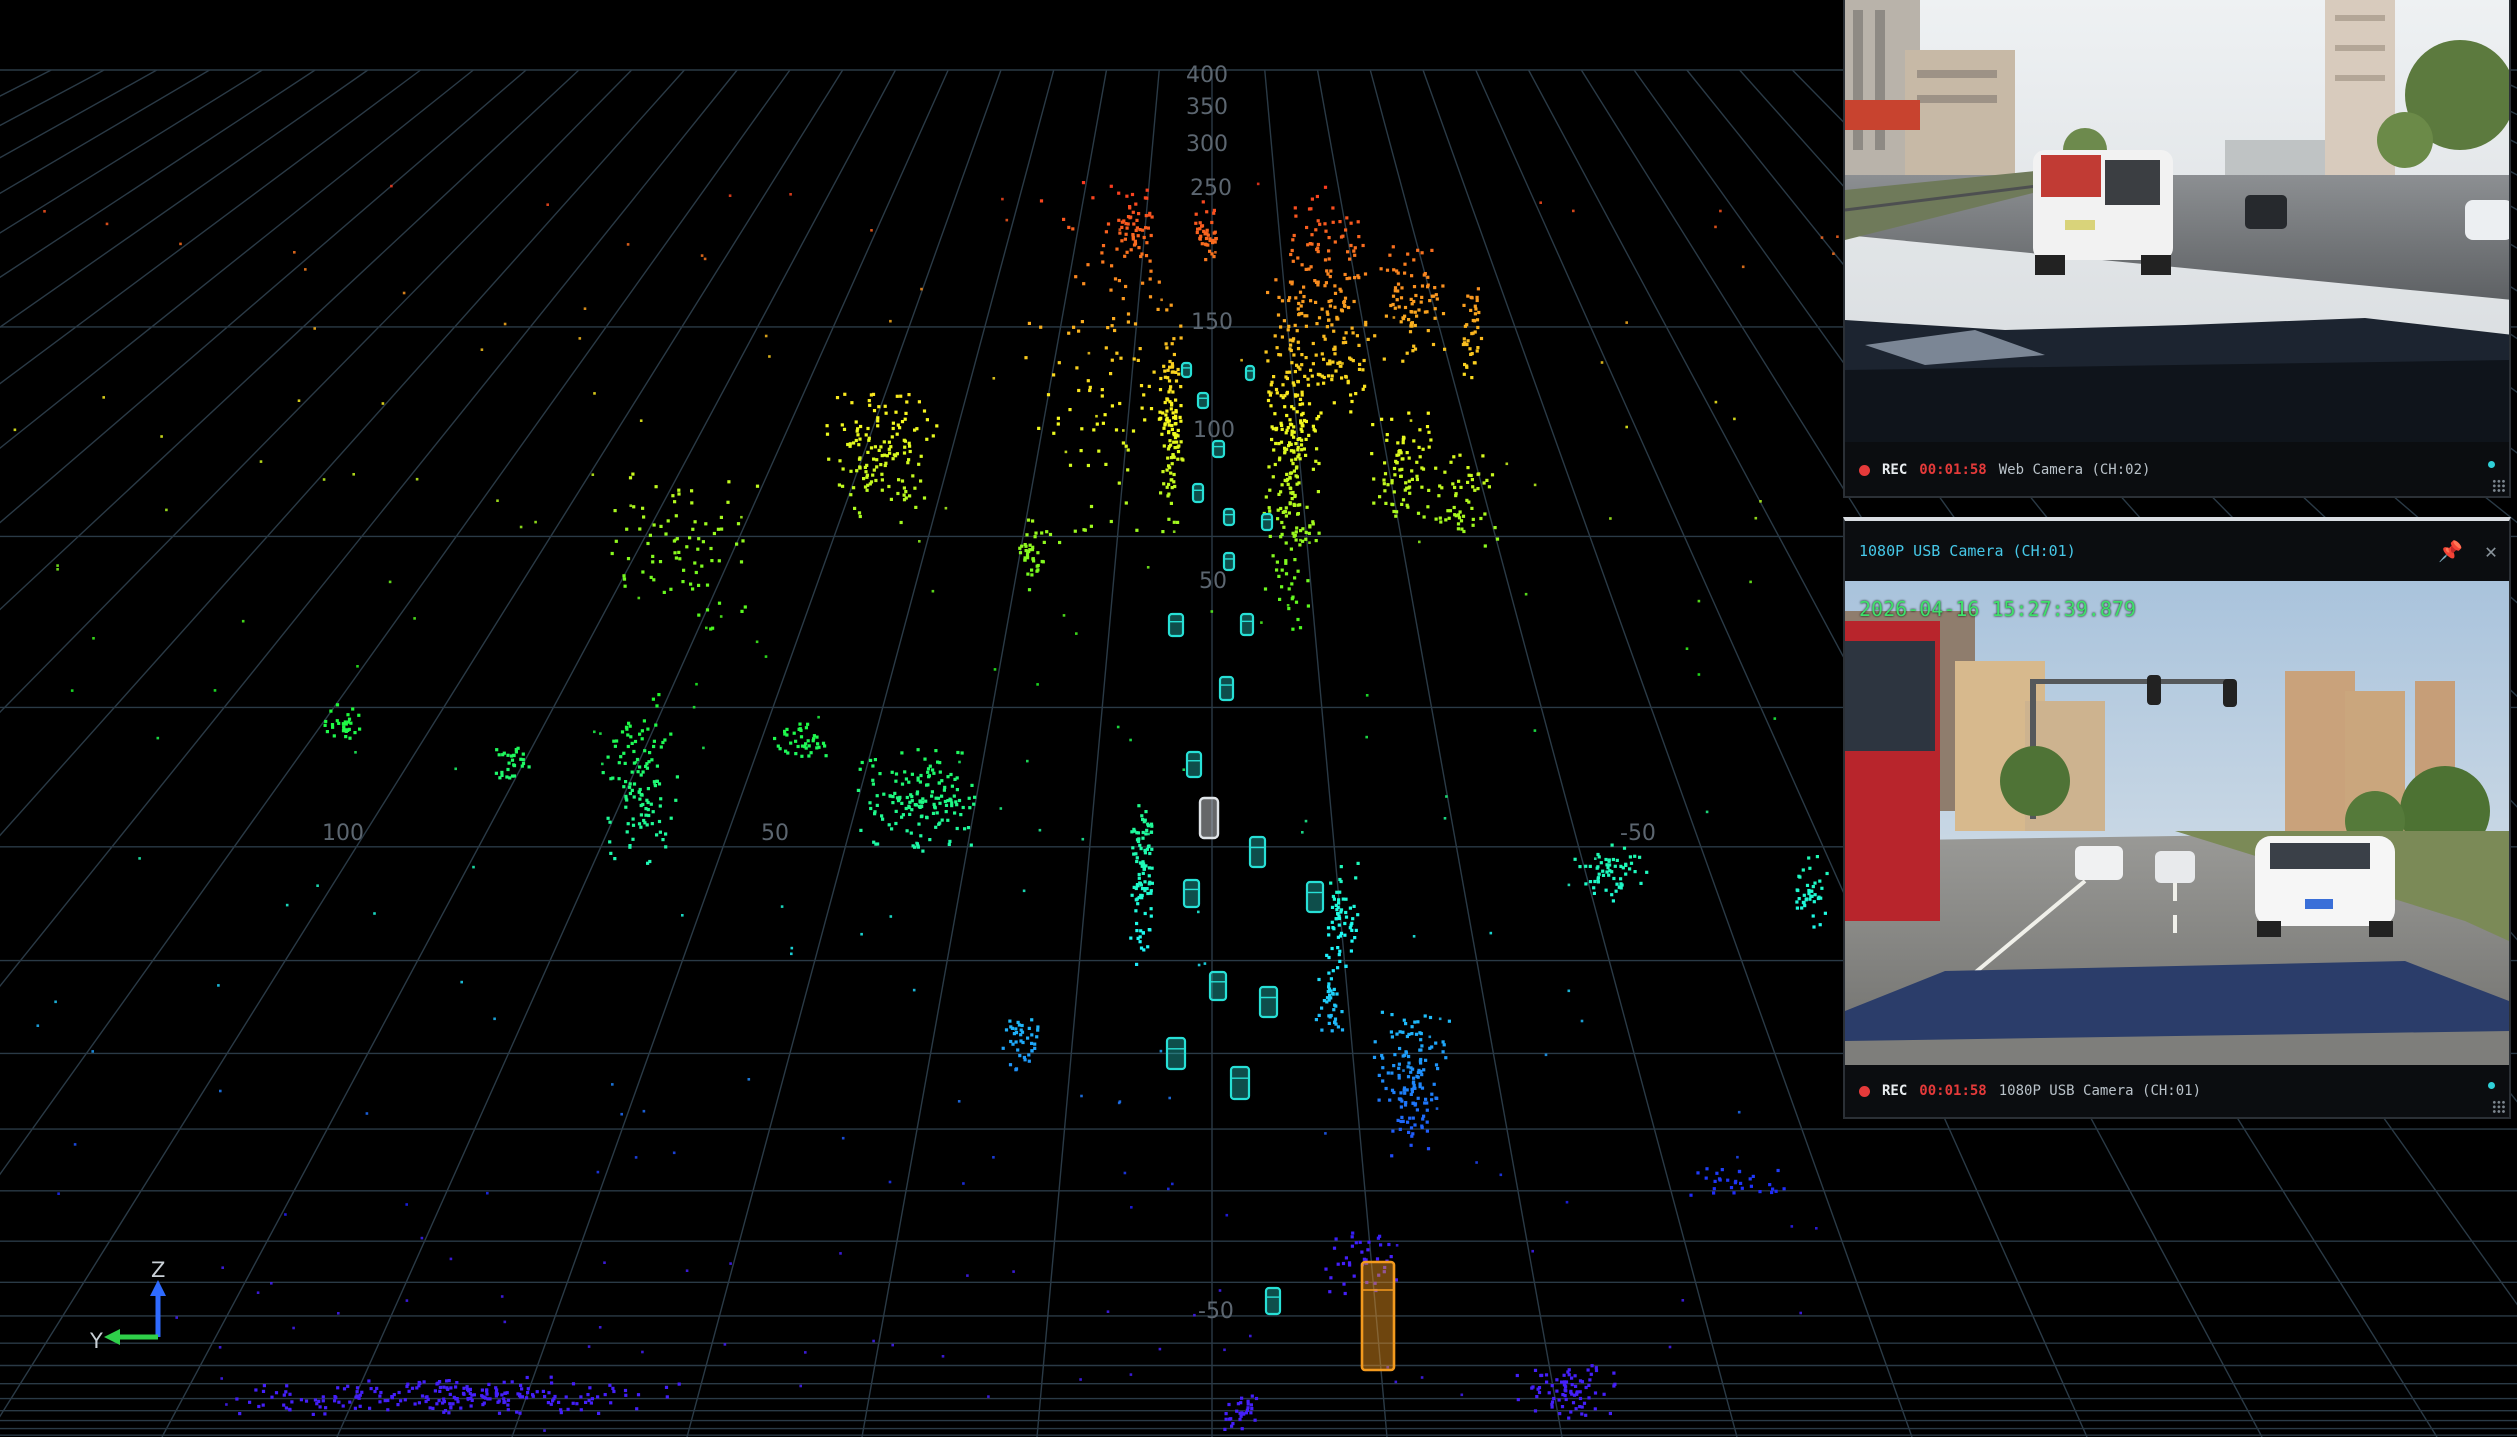  I want to click on white-van, so click(2103, 212).